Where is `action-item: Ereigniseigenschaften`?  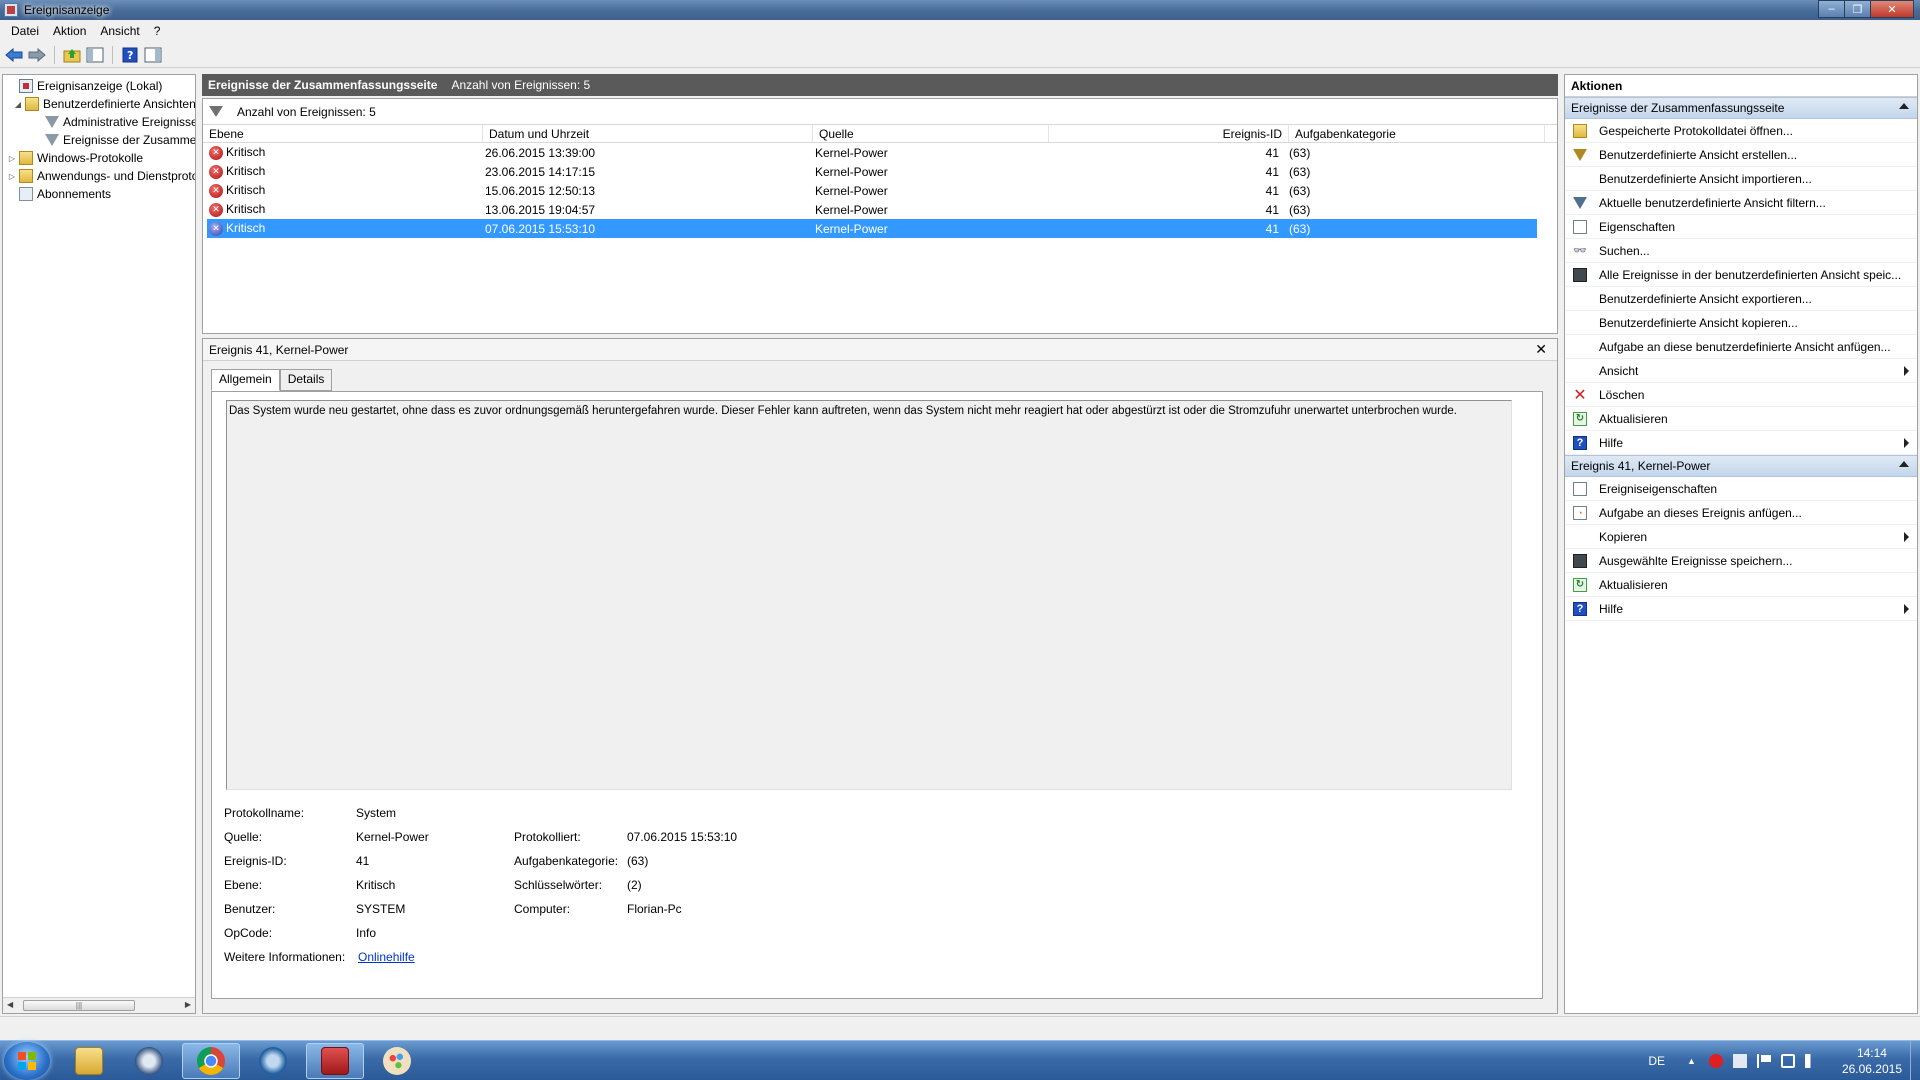 action-item: Ereigniseigenschaften is located at coordinates (1741, 489).